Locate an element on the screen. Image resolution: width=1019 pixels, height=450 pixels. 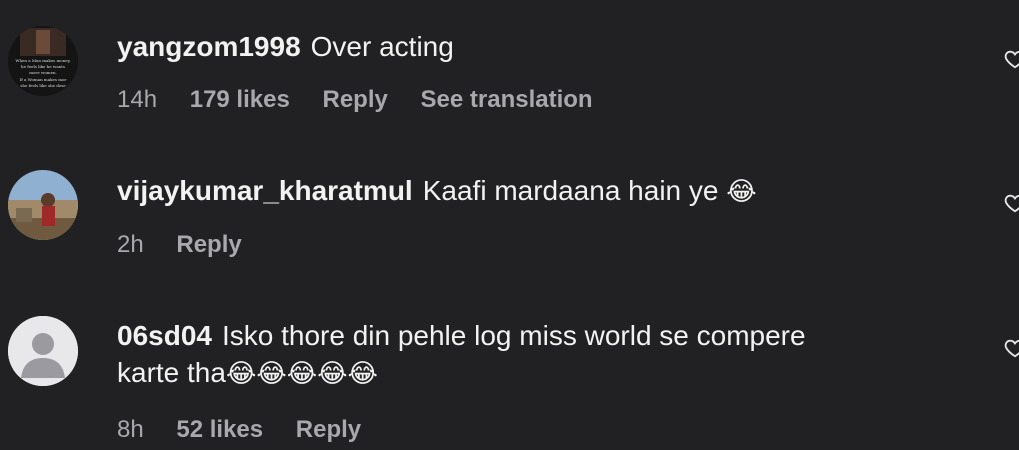
comment-text: Over acting is located at coordinates (382, 46).